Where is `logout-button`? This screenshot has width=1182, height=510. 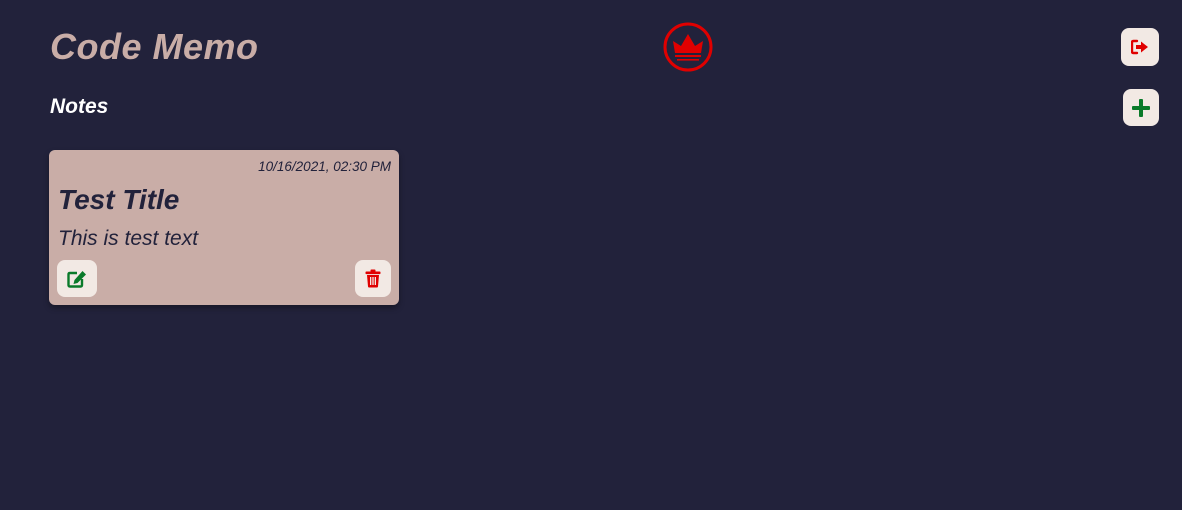
logout-button is located at coordinates (1140, 47).